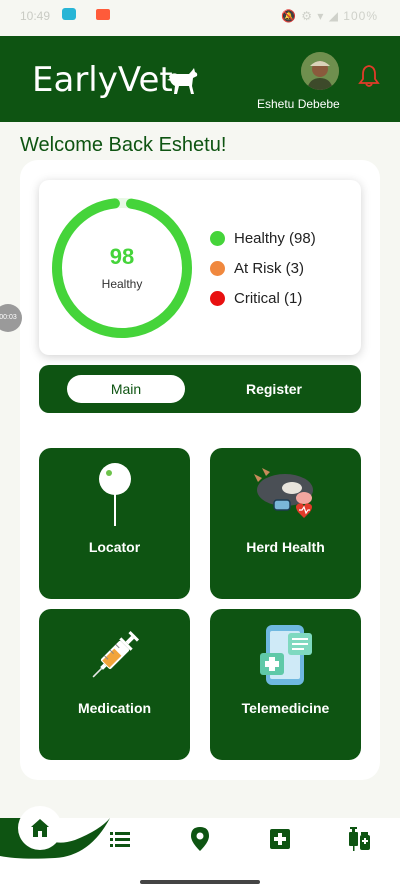 The height and width of the screenshot is (889, 400). What do you see at coordinates (123, 145) in the screenshot?
I see `welcome-message: Welcome Back Eshetu!` at bounding box center [123, 145].